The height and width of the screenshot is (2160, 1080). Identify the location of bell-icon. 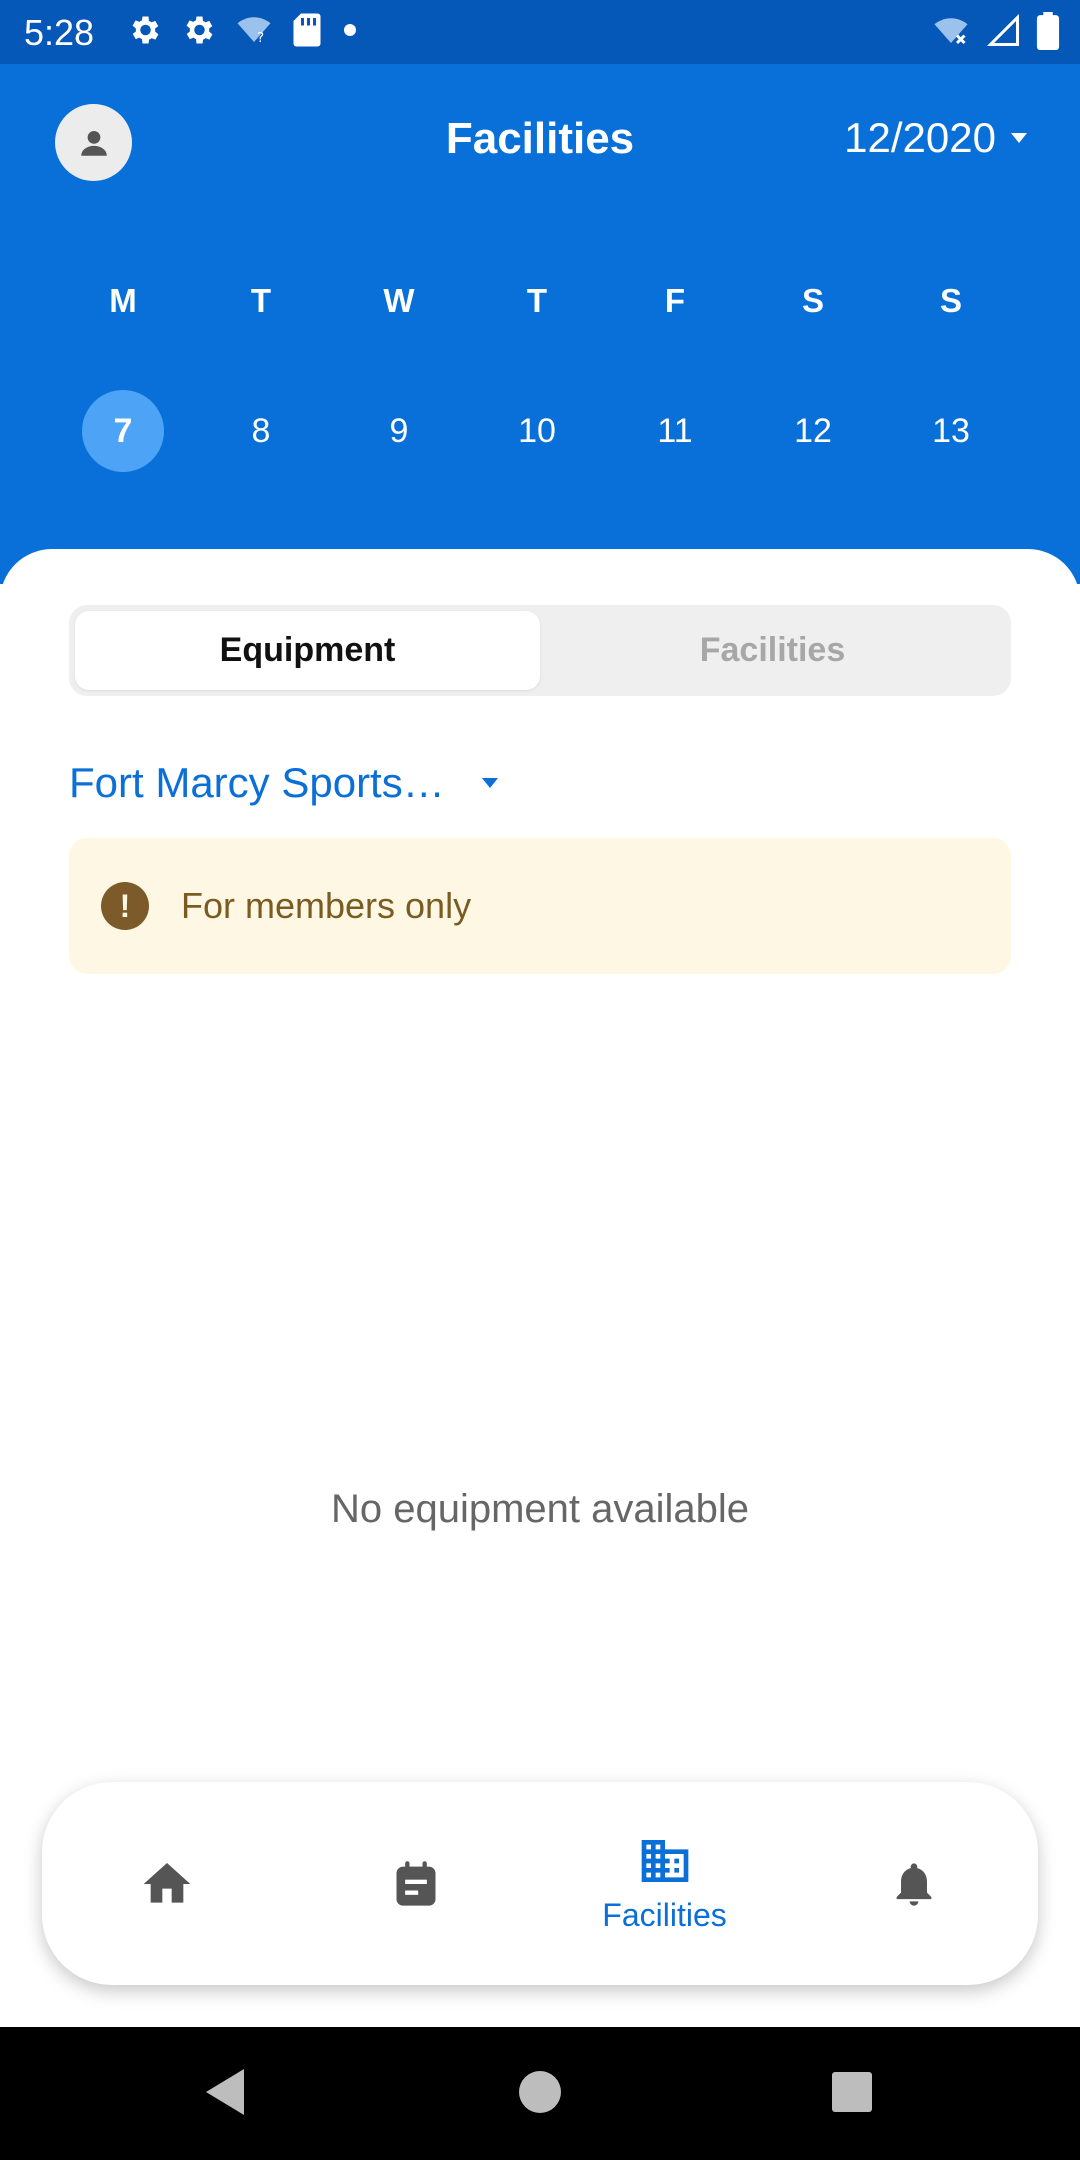
(913, 1884).